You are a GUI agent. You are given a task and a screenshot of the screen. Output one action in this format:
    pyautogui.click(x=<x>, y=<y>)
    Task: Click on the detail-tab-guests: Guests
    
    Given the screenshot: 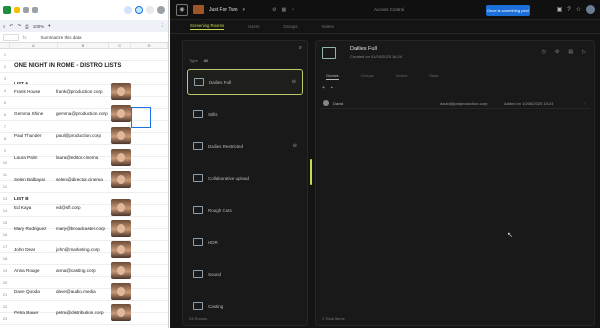 What is the action you would take?
    pyautogui.click(x=332, y=76)
    